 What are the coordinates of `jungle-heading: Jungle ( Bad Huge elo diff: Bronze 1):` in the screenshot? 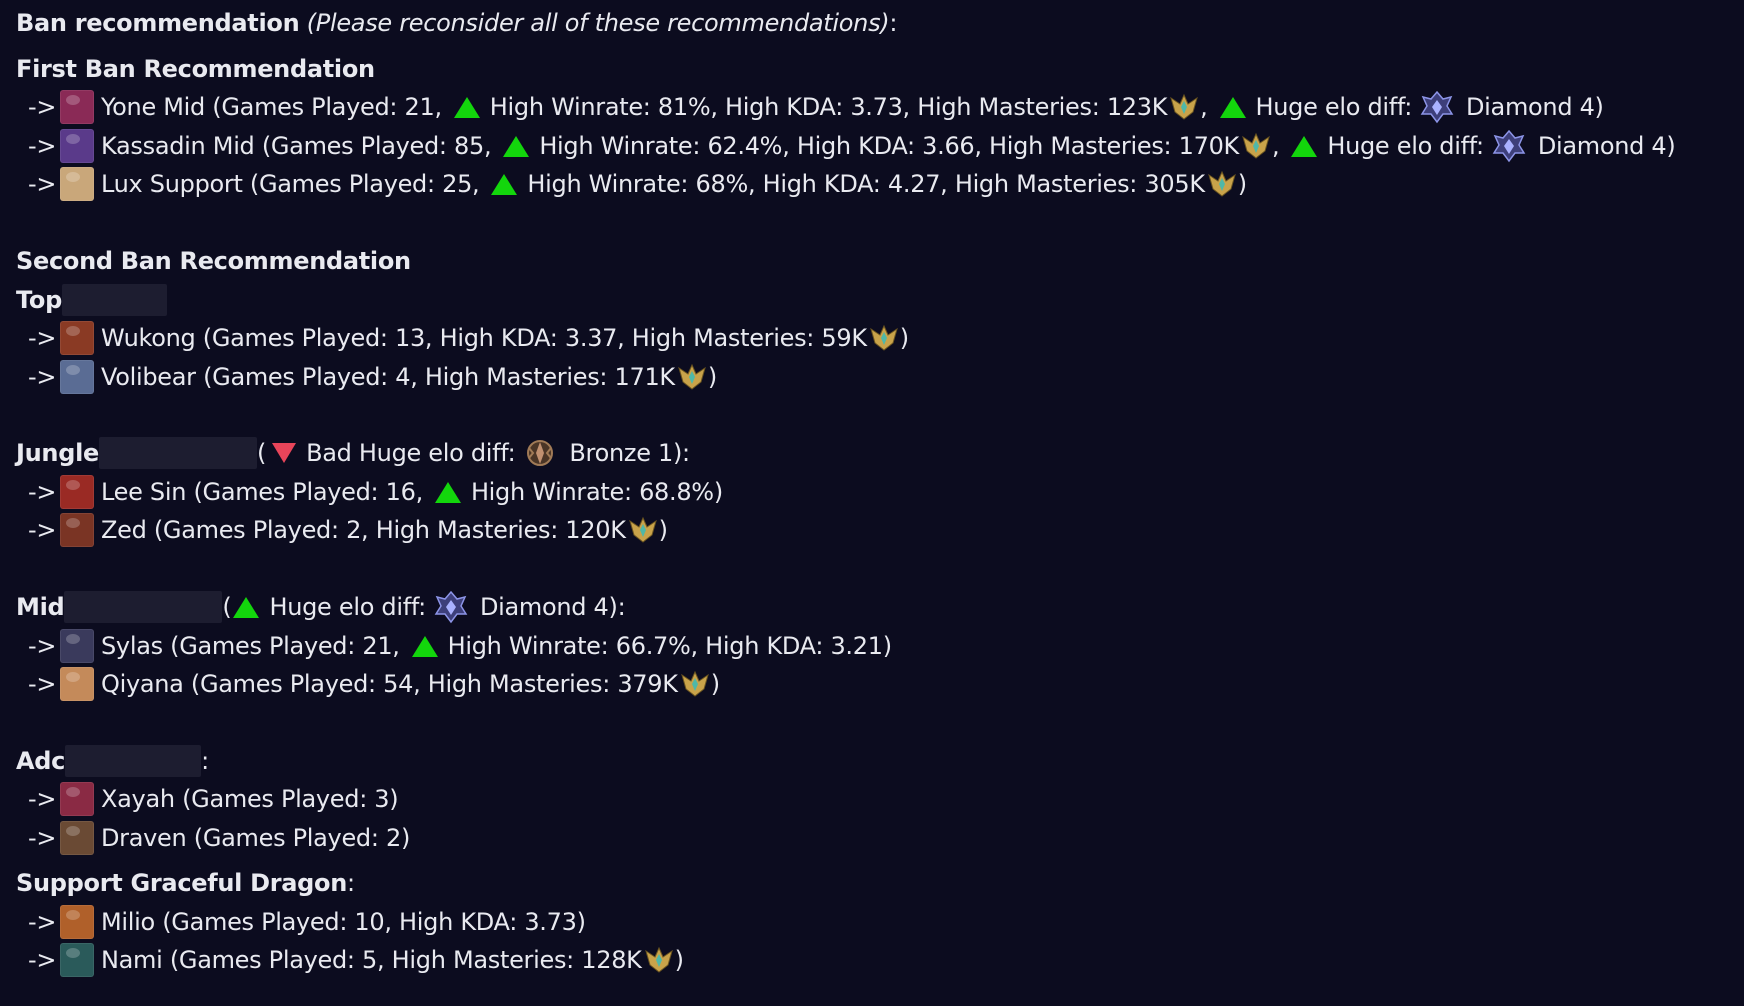 It's located at (353, 453).